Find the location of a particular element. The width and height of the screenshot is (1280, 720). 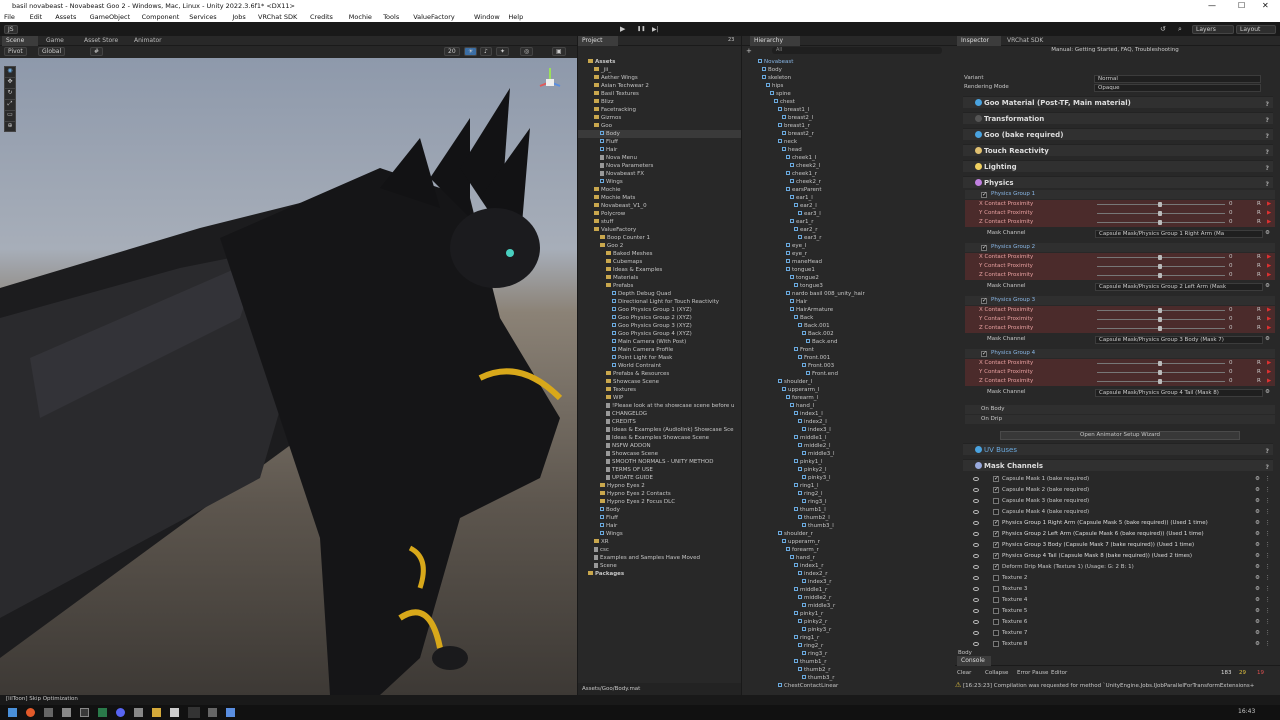

asset-item: CREDITS is located at coordinates (659, 422).